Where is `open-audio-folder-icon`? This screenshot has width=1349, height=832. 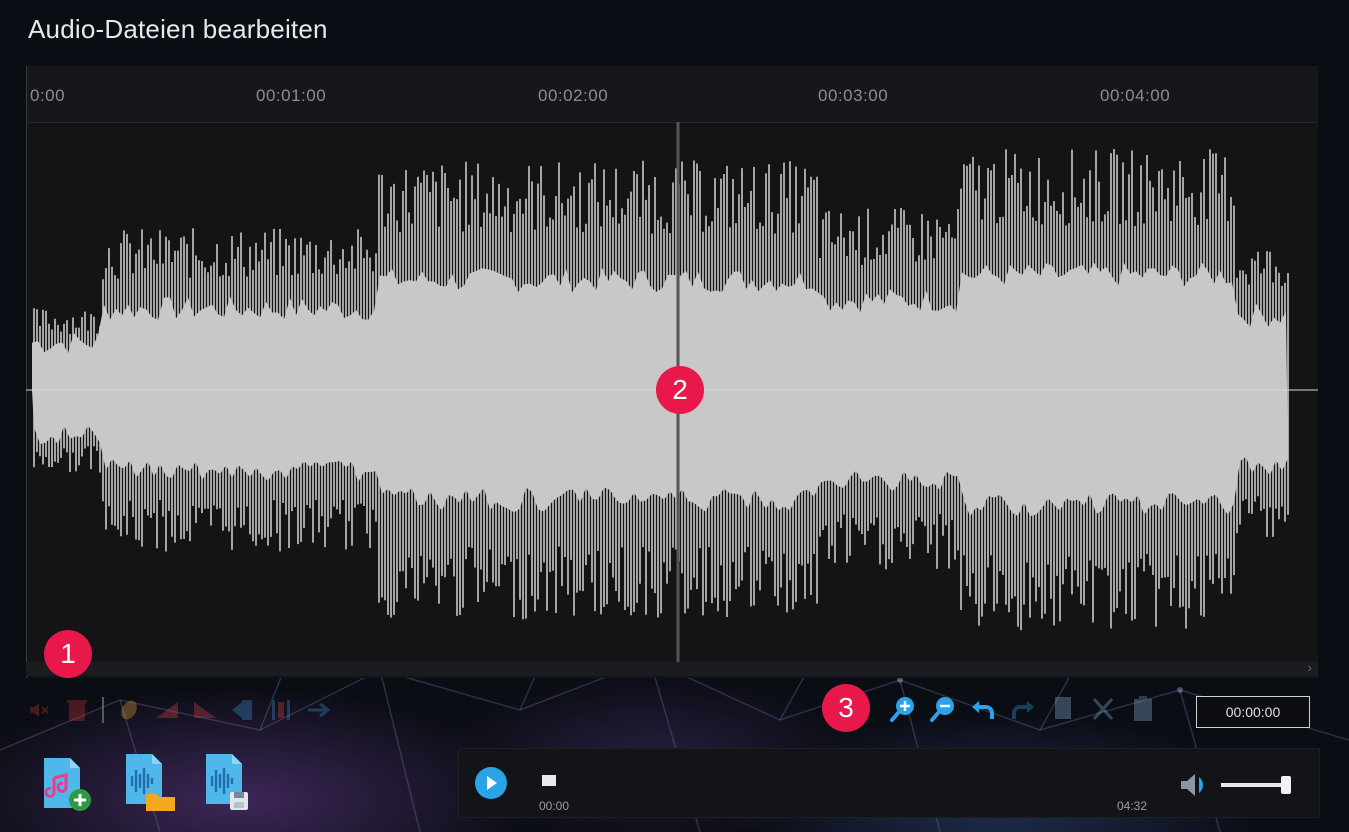 open-audio-folder-icon is located at coordinates (149, 781).